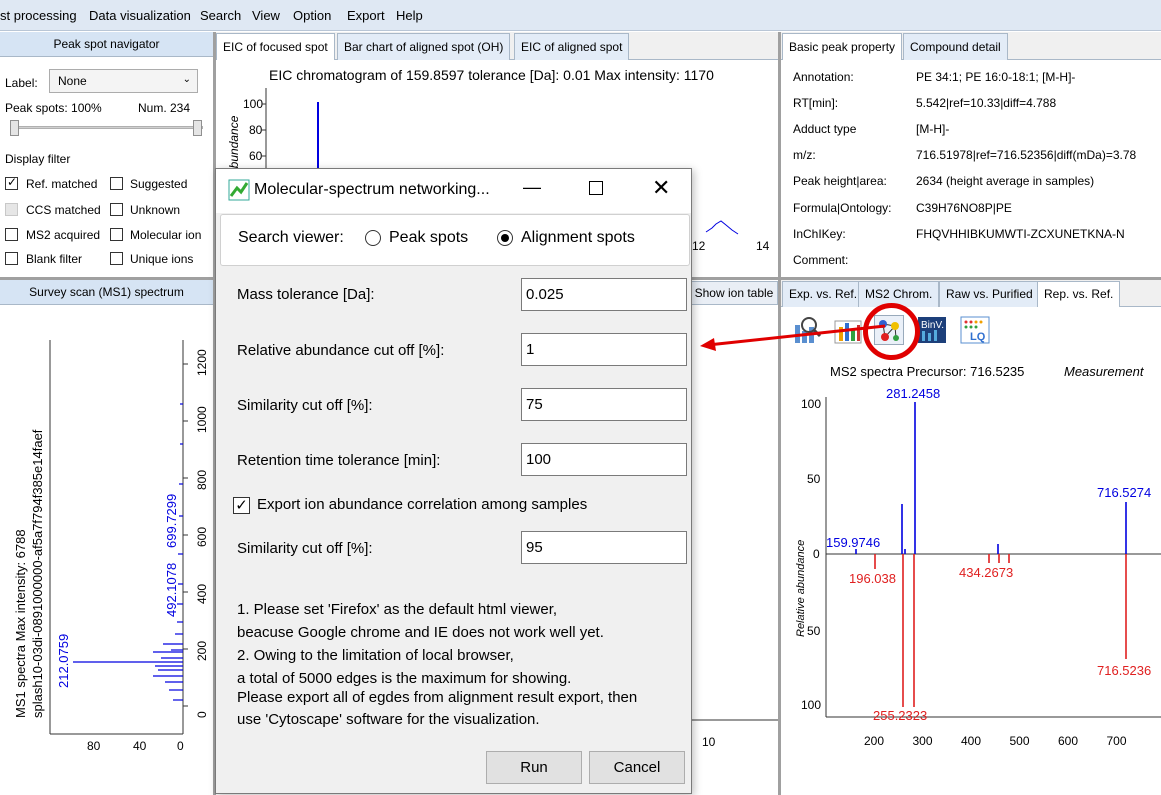 Image resolution: width=1161 pixels, height=795 pixels. Describe the element at coordinates (1068, 741) in the screenshot. I see `ms2-xtick: 600` at that location.